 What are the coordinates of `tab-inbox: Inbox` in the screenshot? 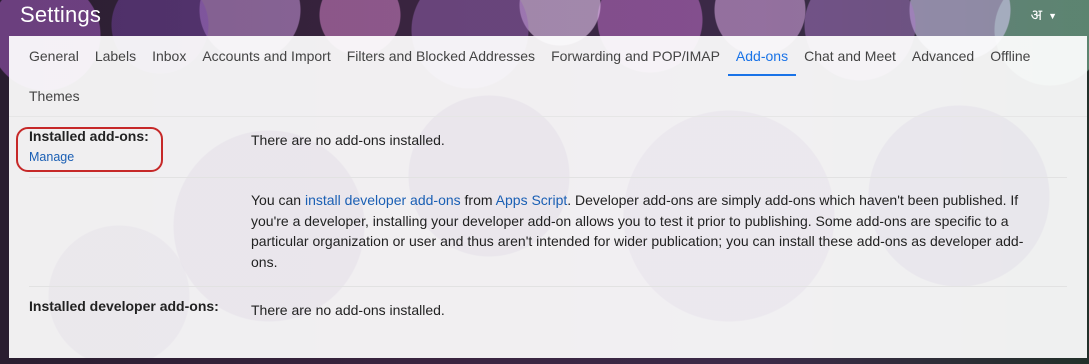 It's located at (169, 56).